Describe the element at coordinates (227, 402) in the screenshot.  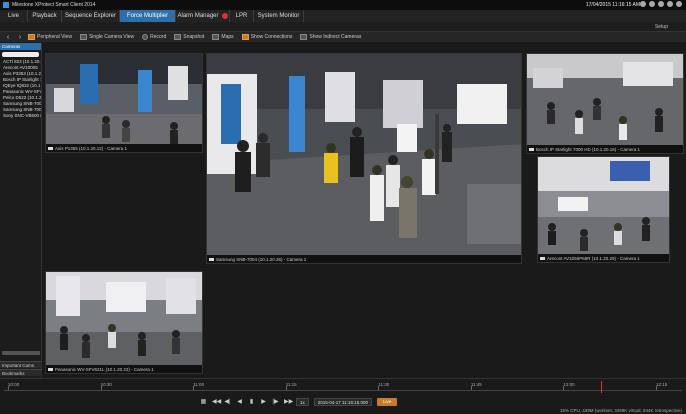
I see `step-back-icon: ◀|` at that location.